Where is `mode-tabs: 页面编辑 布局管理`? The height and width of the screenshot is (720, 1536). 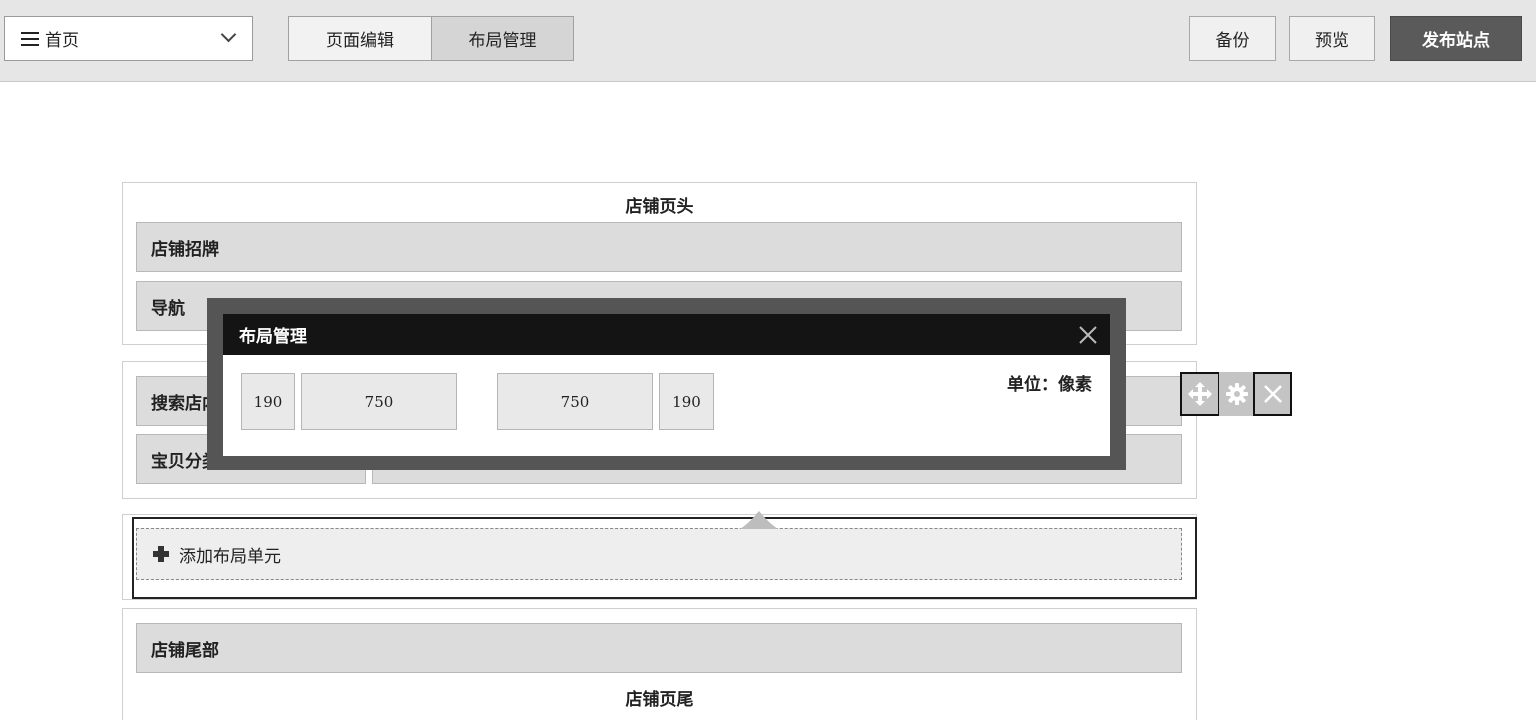 mode-tabs: 页面编辑 布局管理 is located at coordinates (431, 38).